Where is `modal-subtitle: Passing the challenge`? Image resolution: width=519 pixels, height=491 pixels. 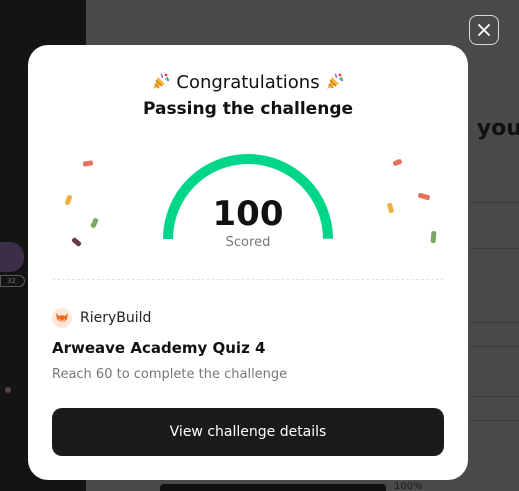
modal-subtitle: Passing the challenge is located at coordinates (248, 109).